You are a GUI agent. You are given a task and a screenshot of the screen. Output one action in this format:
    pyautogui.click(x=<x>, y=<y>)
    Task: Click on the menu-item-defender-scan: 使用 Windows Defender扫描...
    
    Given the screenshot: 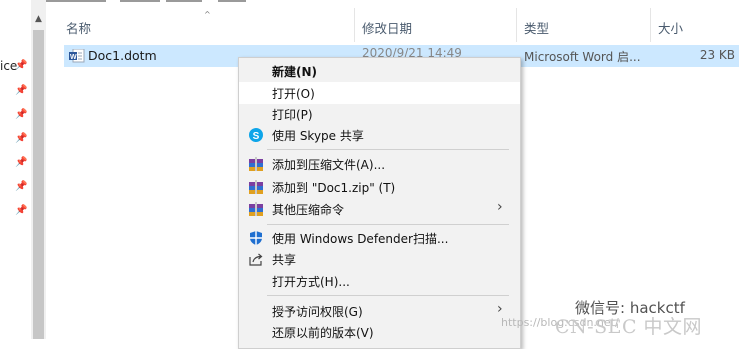 What is the action you would take?
    pyautogui.click(x=379, y=238)
    